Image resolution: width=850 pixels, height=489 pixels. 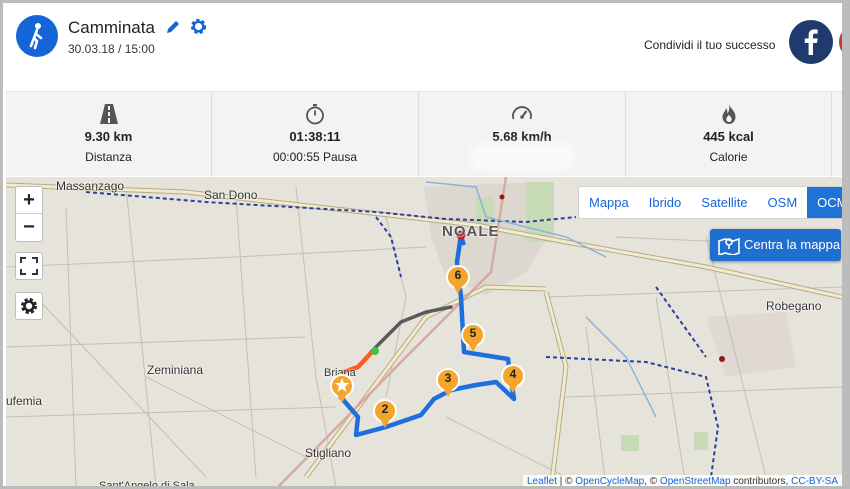 I want to click on blurred-label, so click(x=522, y=157).